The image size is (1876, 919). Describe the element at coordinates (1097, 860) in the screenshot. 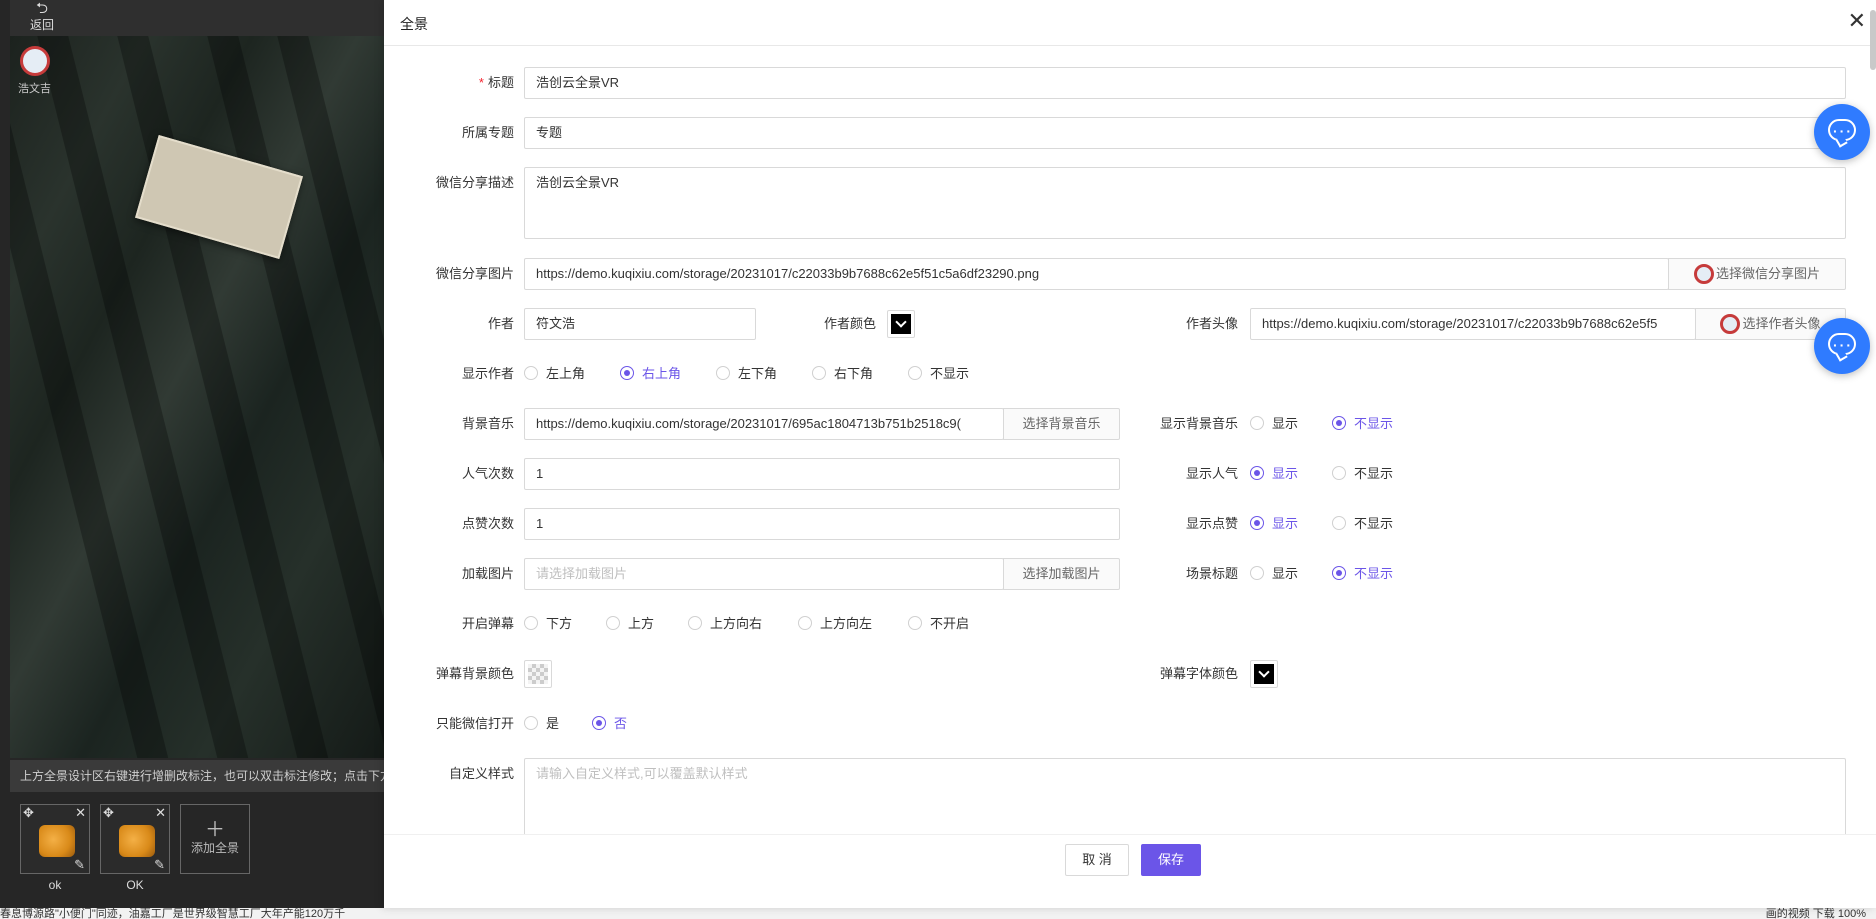

I see `cancel-button: 取 消` at that location.